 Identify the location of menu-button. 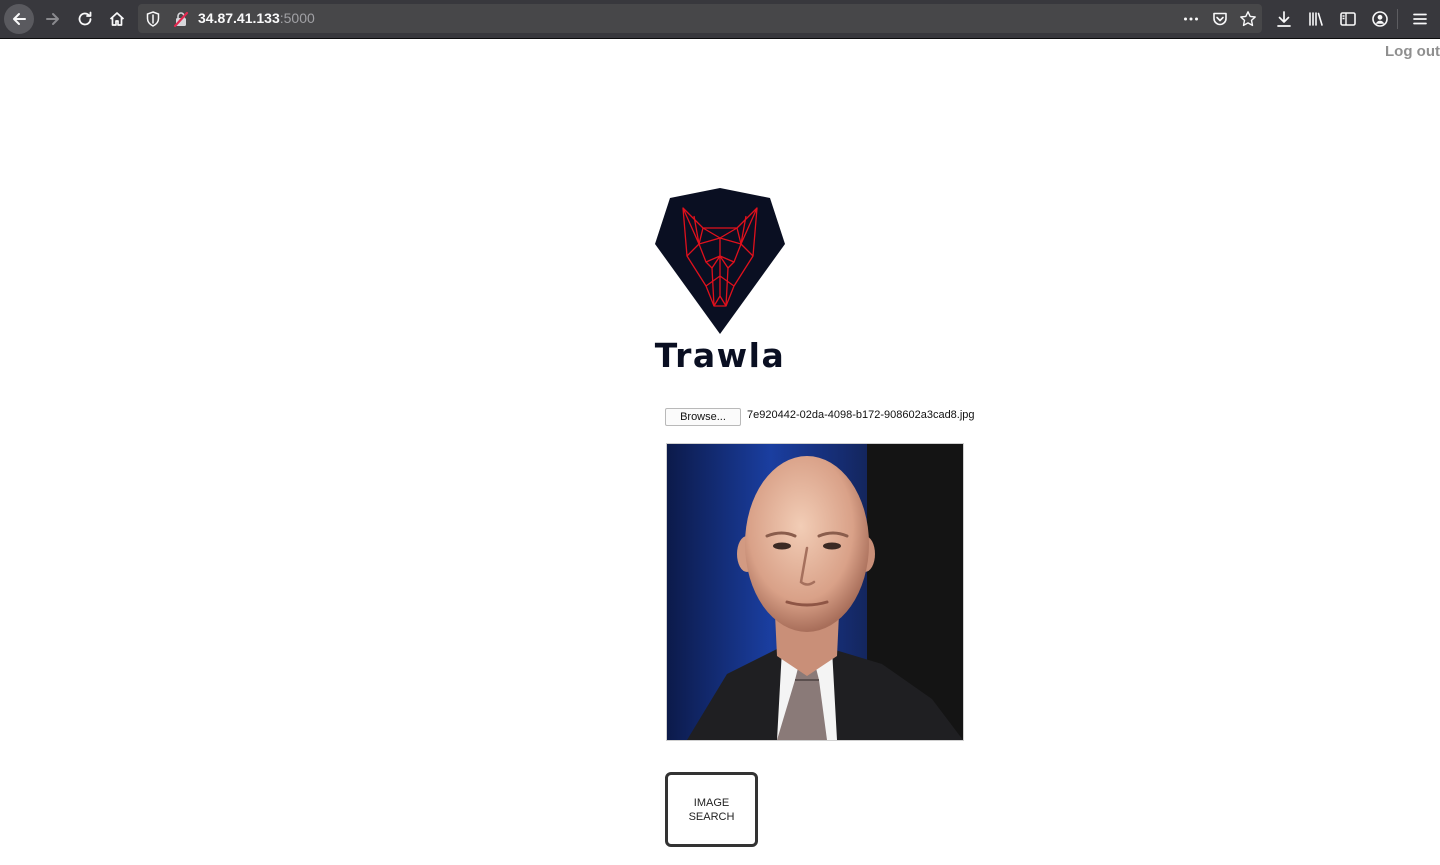
(1420, 19).